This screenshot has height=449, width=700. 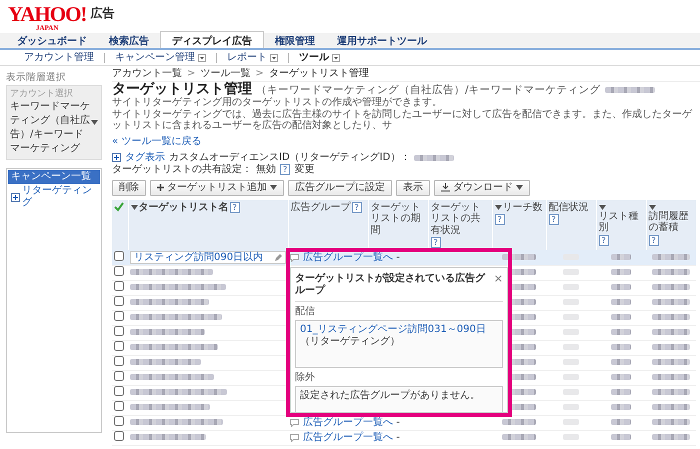 What do you see at coordinates (413, 188) in the screenshot?
I see `toolbar-button: 表示` at bounding box center [413, 188].